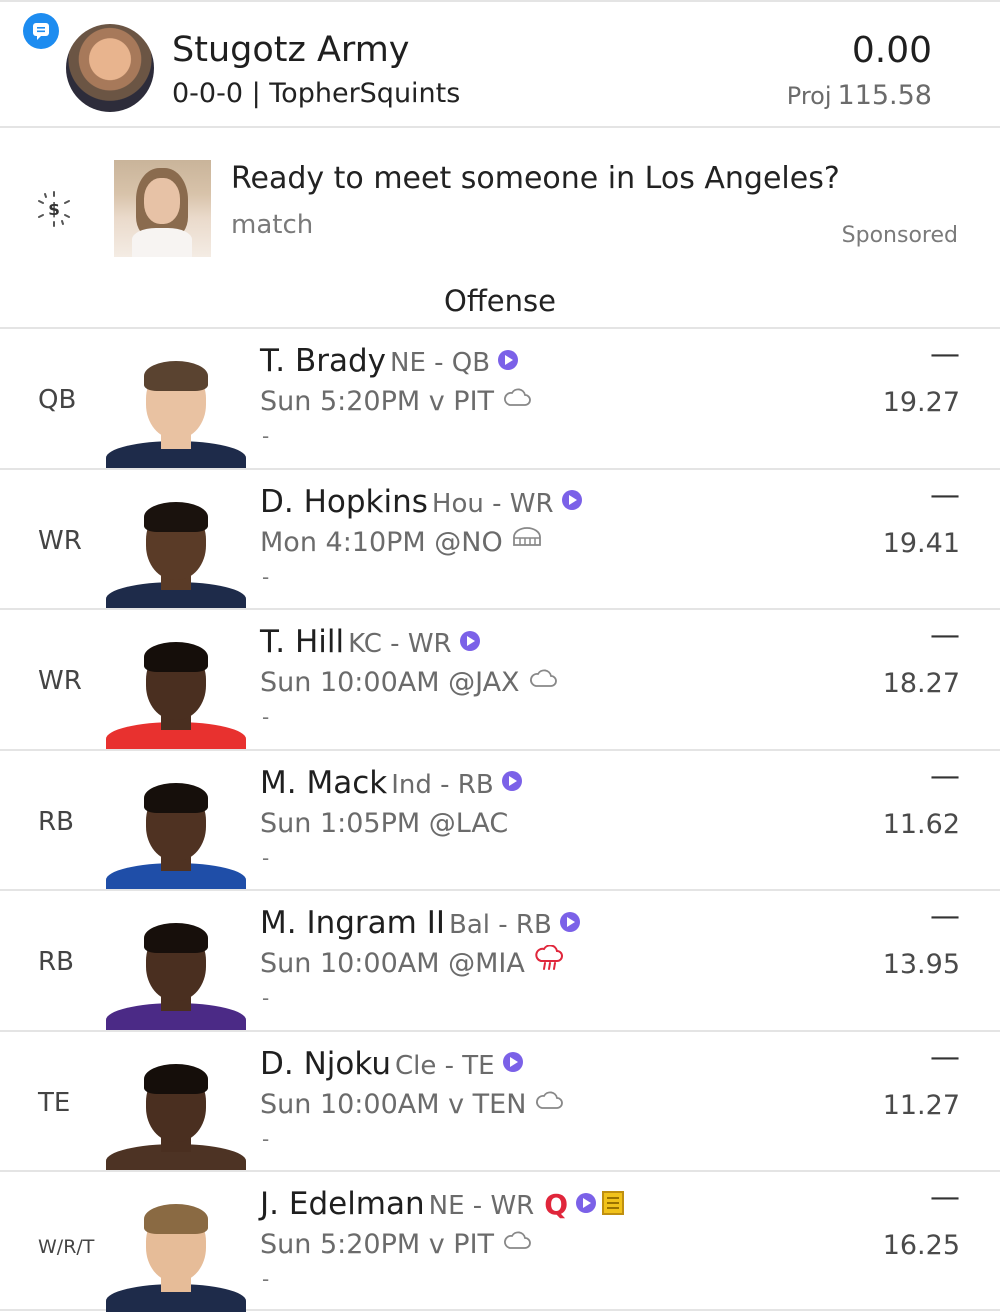 The image size is (1000, 1313). I want to click on roster-position: TE, so click(54, 1103).